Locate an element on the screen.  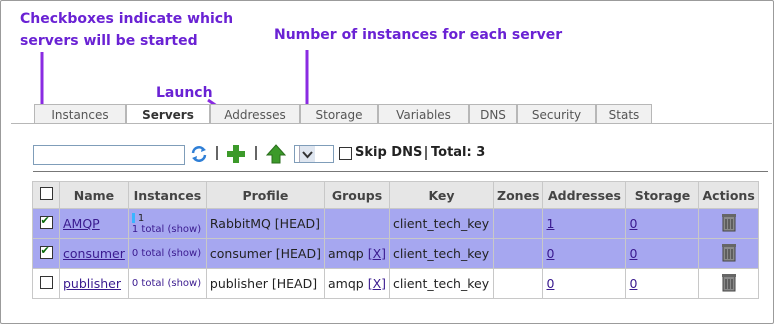
instances-cell: 11 total (show) is located at coordinates (167, 223).